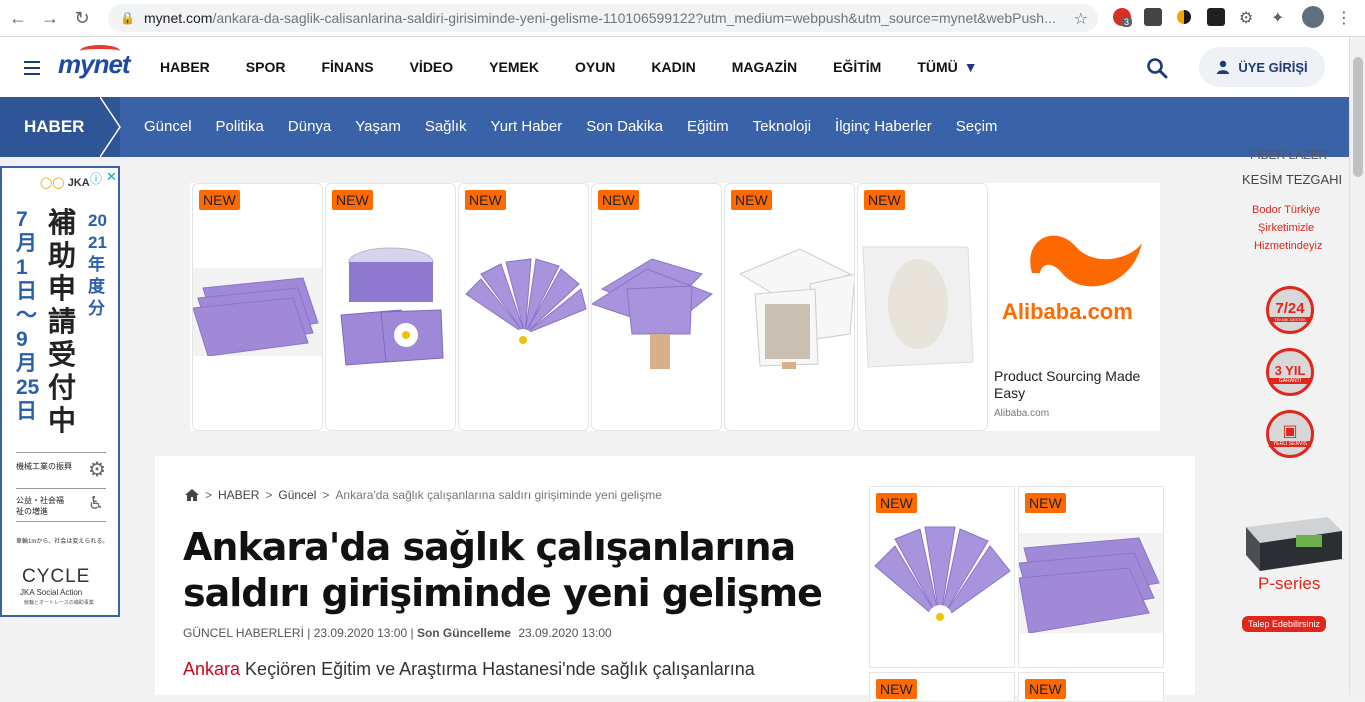 This screenshot has height=702, width=1365. Describe the element at coordinates (51, 592) in the screenshot. I see `ad-cycle-sub: JKA Social Action` at that location.